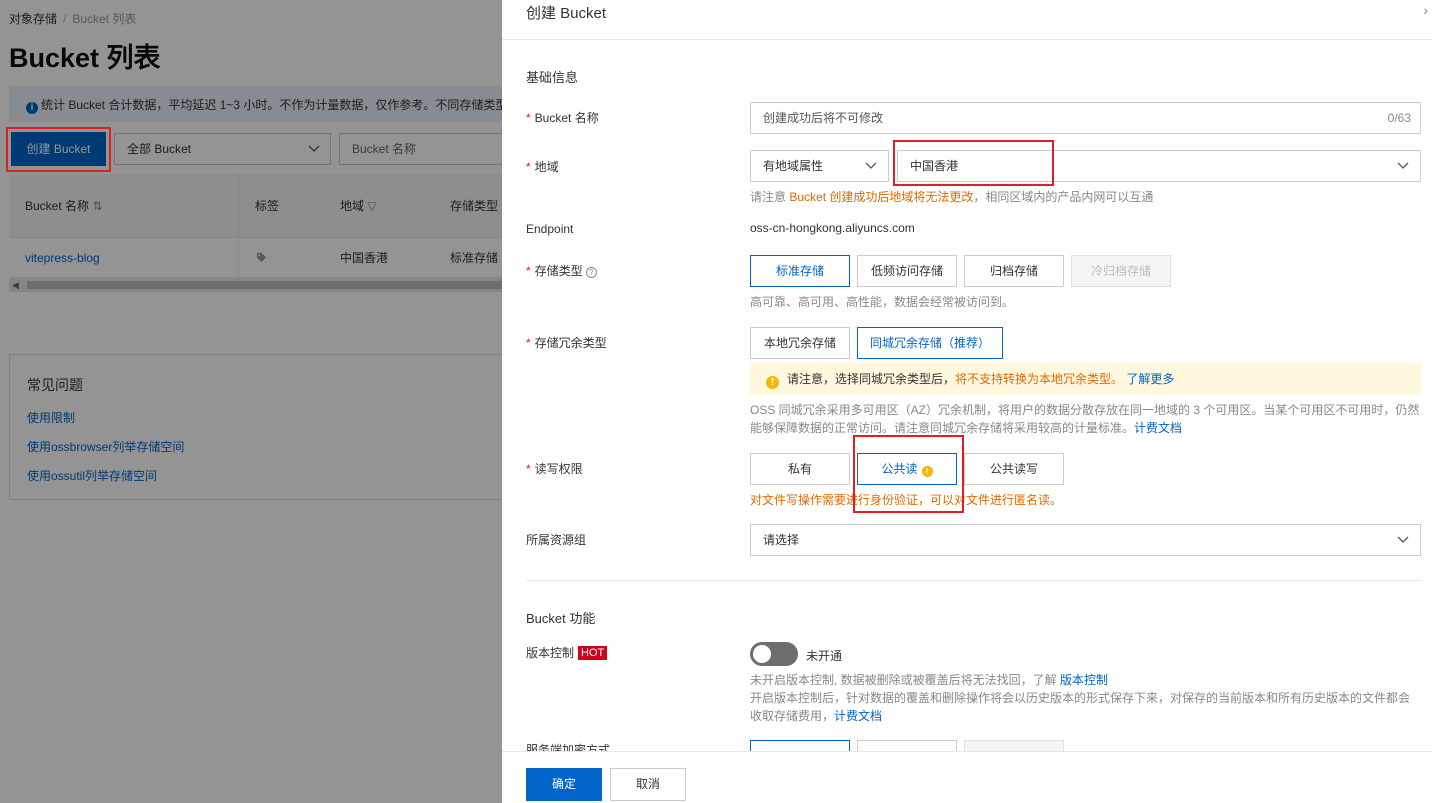 The height and width of the screenshot is (803, 1432). Describe the element at coordinates (564, 784) in the screenshot. I see `confirm-button: 确定` at that location.